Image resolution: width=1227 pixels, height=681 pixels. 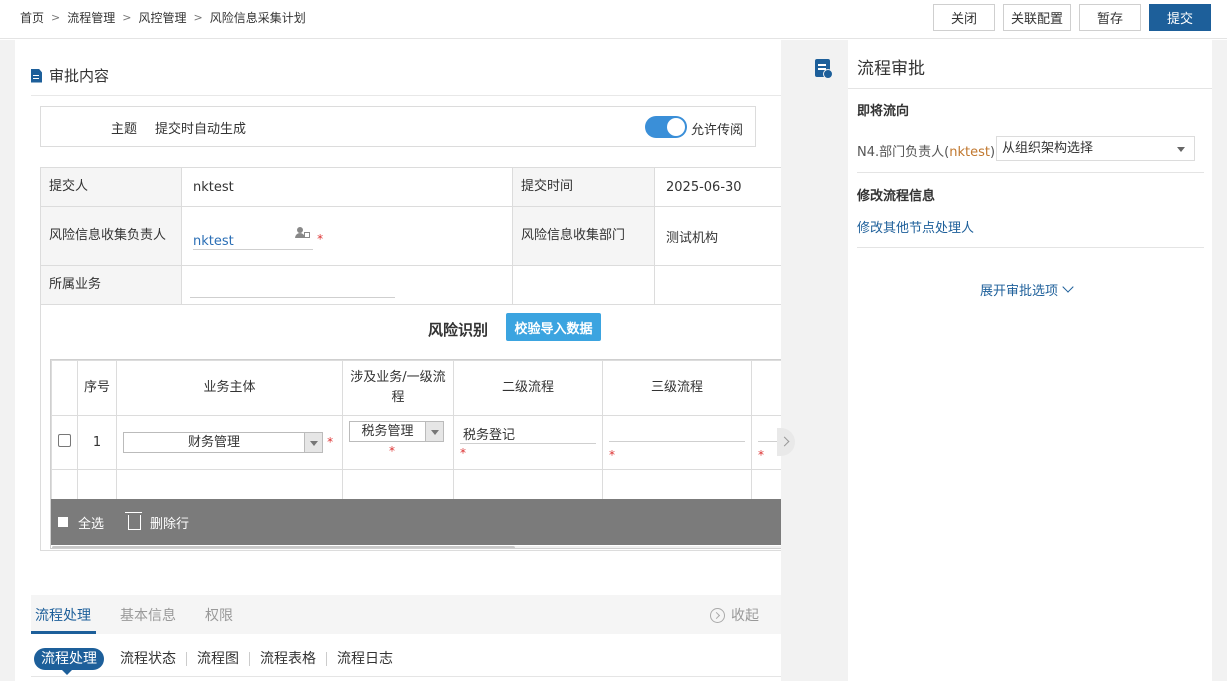 What do you see at coordinates (347, 187) in the screenshot?
I see `submitter-value: nktest` at bounding box center [347, 187].